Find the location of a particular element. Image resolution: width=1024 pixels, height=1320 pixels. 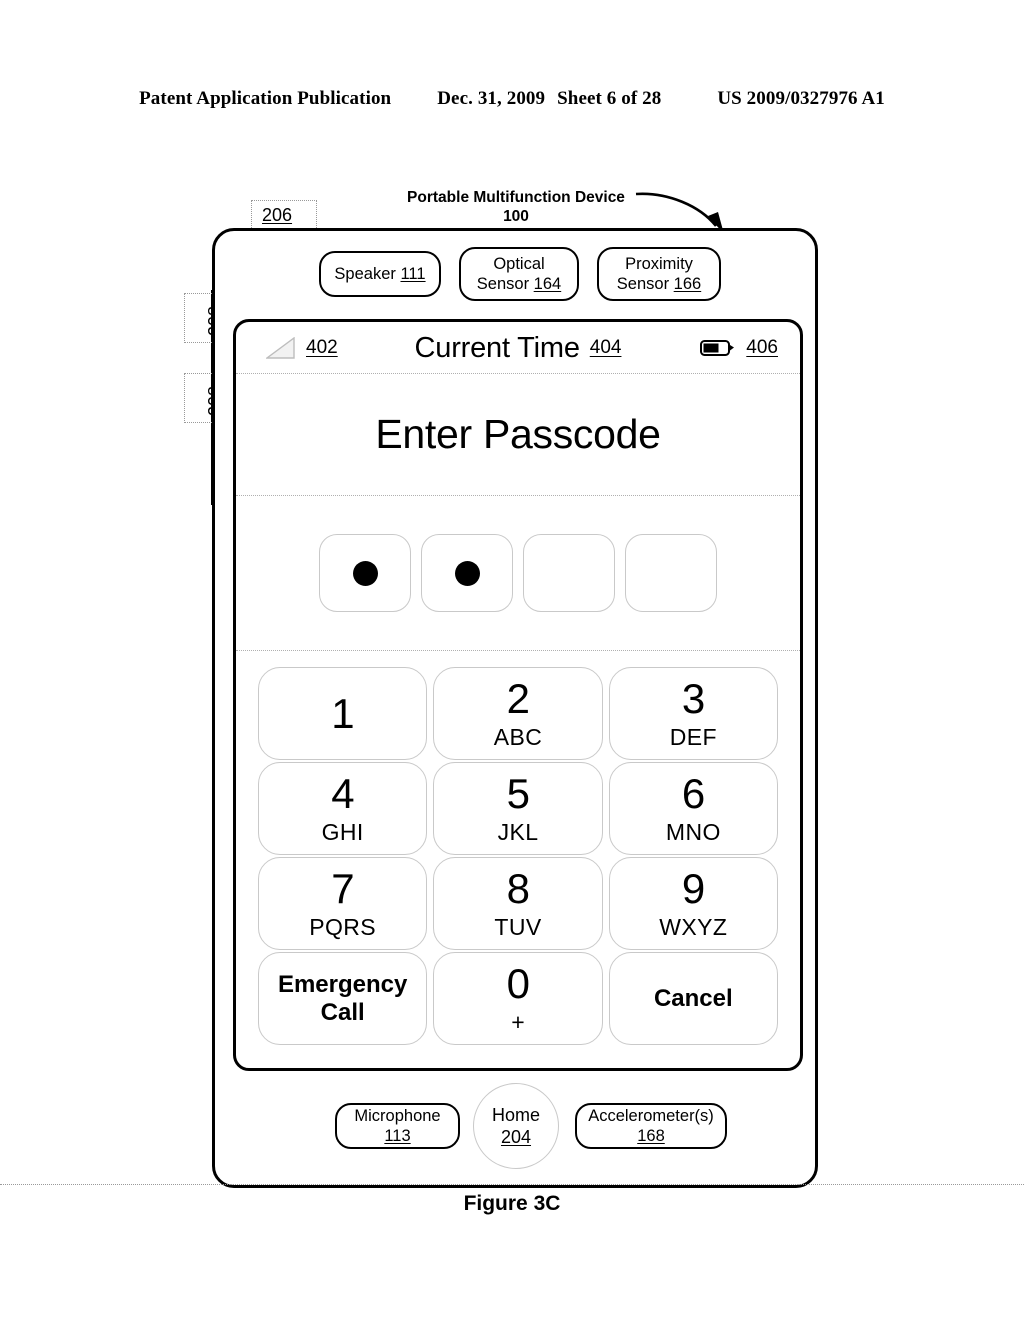

accelerometers-component: Accelerometer(s) 168 is located at coordinates (651, 1126).